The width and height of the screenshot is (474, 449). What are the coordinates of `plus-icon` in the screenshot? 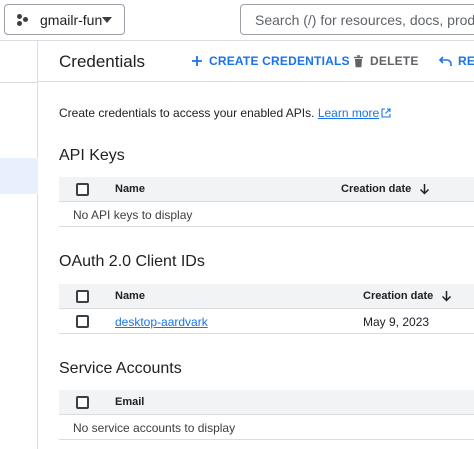 It's located at (197, 61).